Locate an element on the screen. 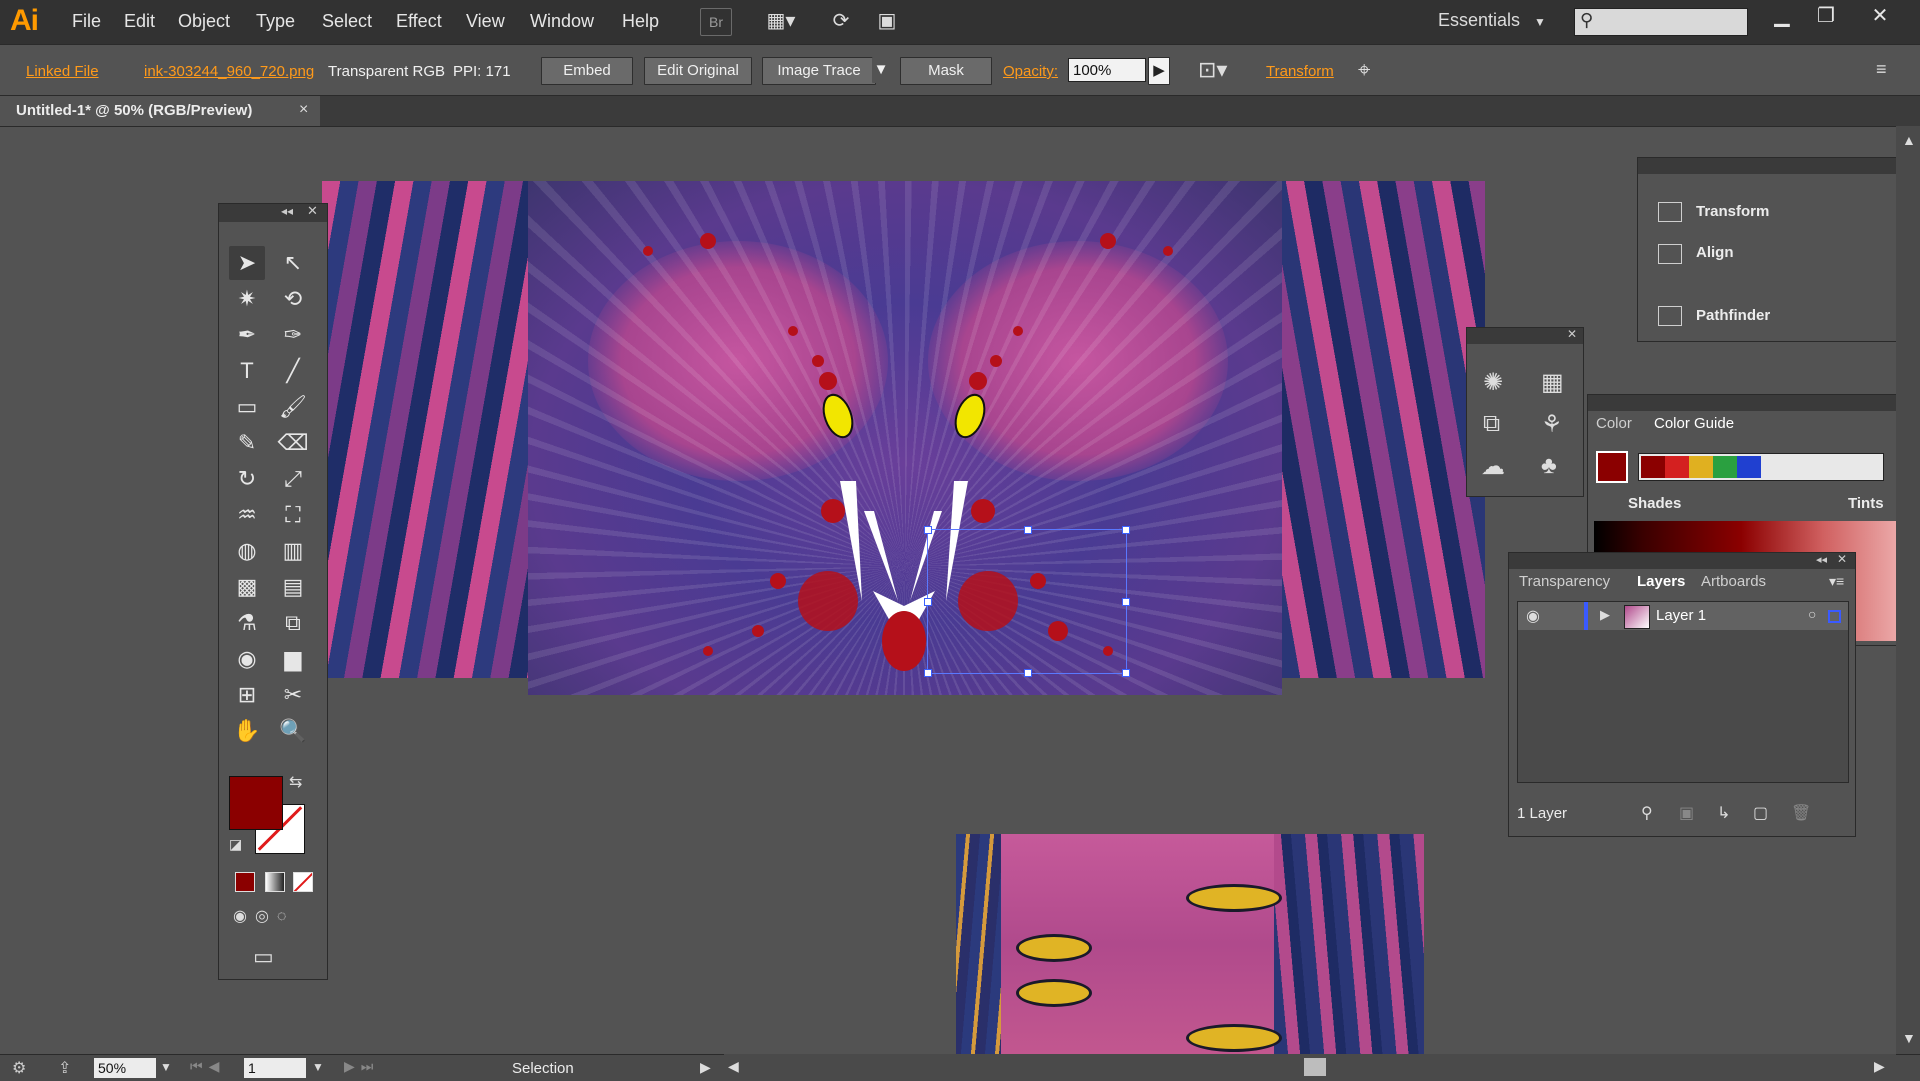  menu-edit: Edit is located at coordinates (139, 21).